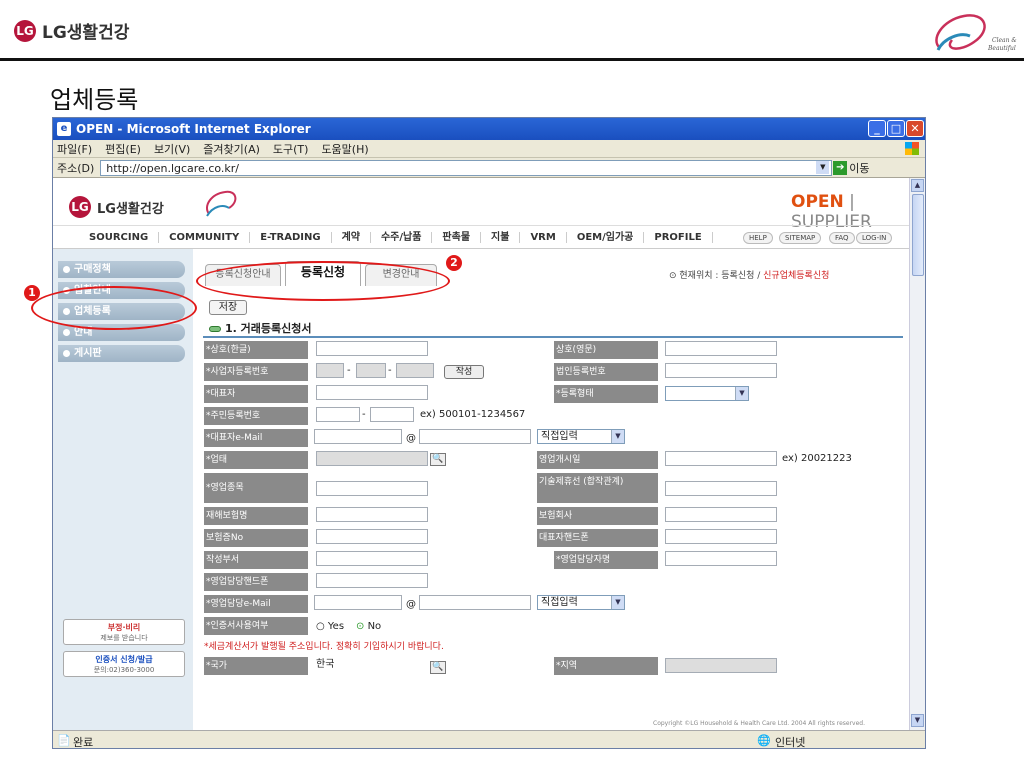 The height and width of the screenshot is (768, 1024). Describe the element at coordinates (823, 167) in the screenshot. I see `address-dropdown-icon: ▼` at that location.